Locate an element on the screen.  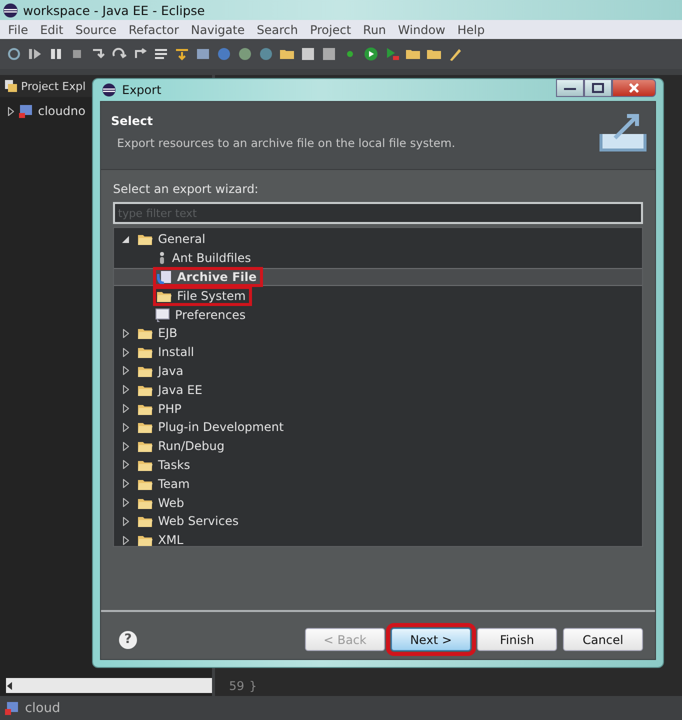
highlight-frame: Archive File is located at coordinates (208, 276).